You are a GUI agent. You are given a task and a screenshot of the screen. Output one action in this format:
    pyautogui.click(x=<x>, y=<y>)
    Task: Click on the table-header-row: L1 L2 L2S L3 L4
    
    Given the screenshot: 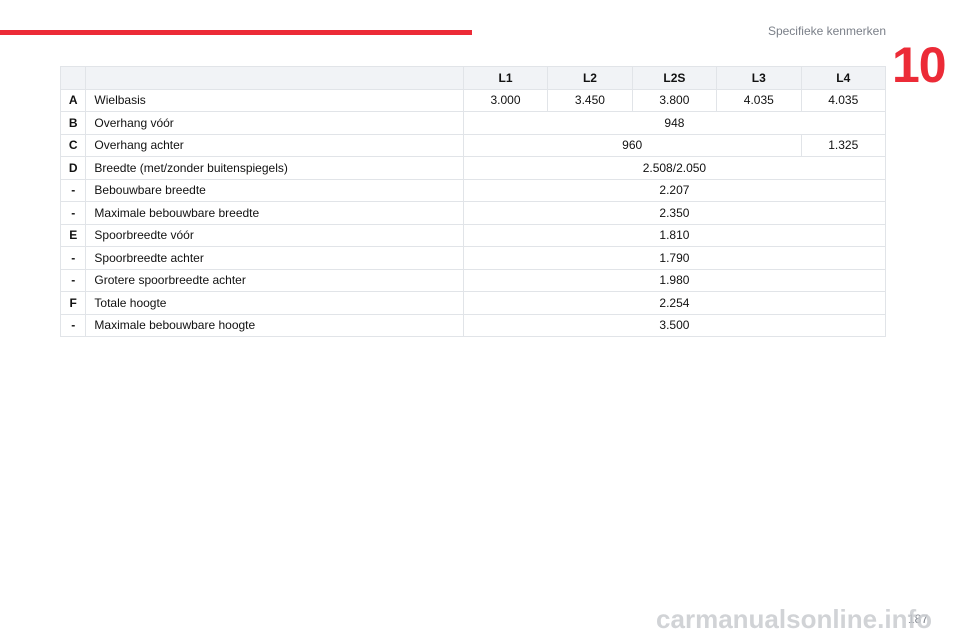 What is the action you would take?
    pyautogui.click(x=472, y=78)
    